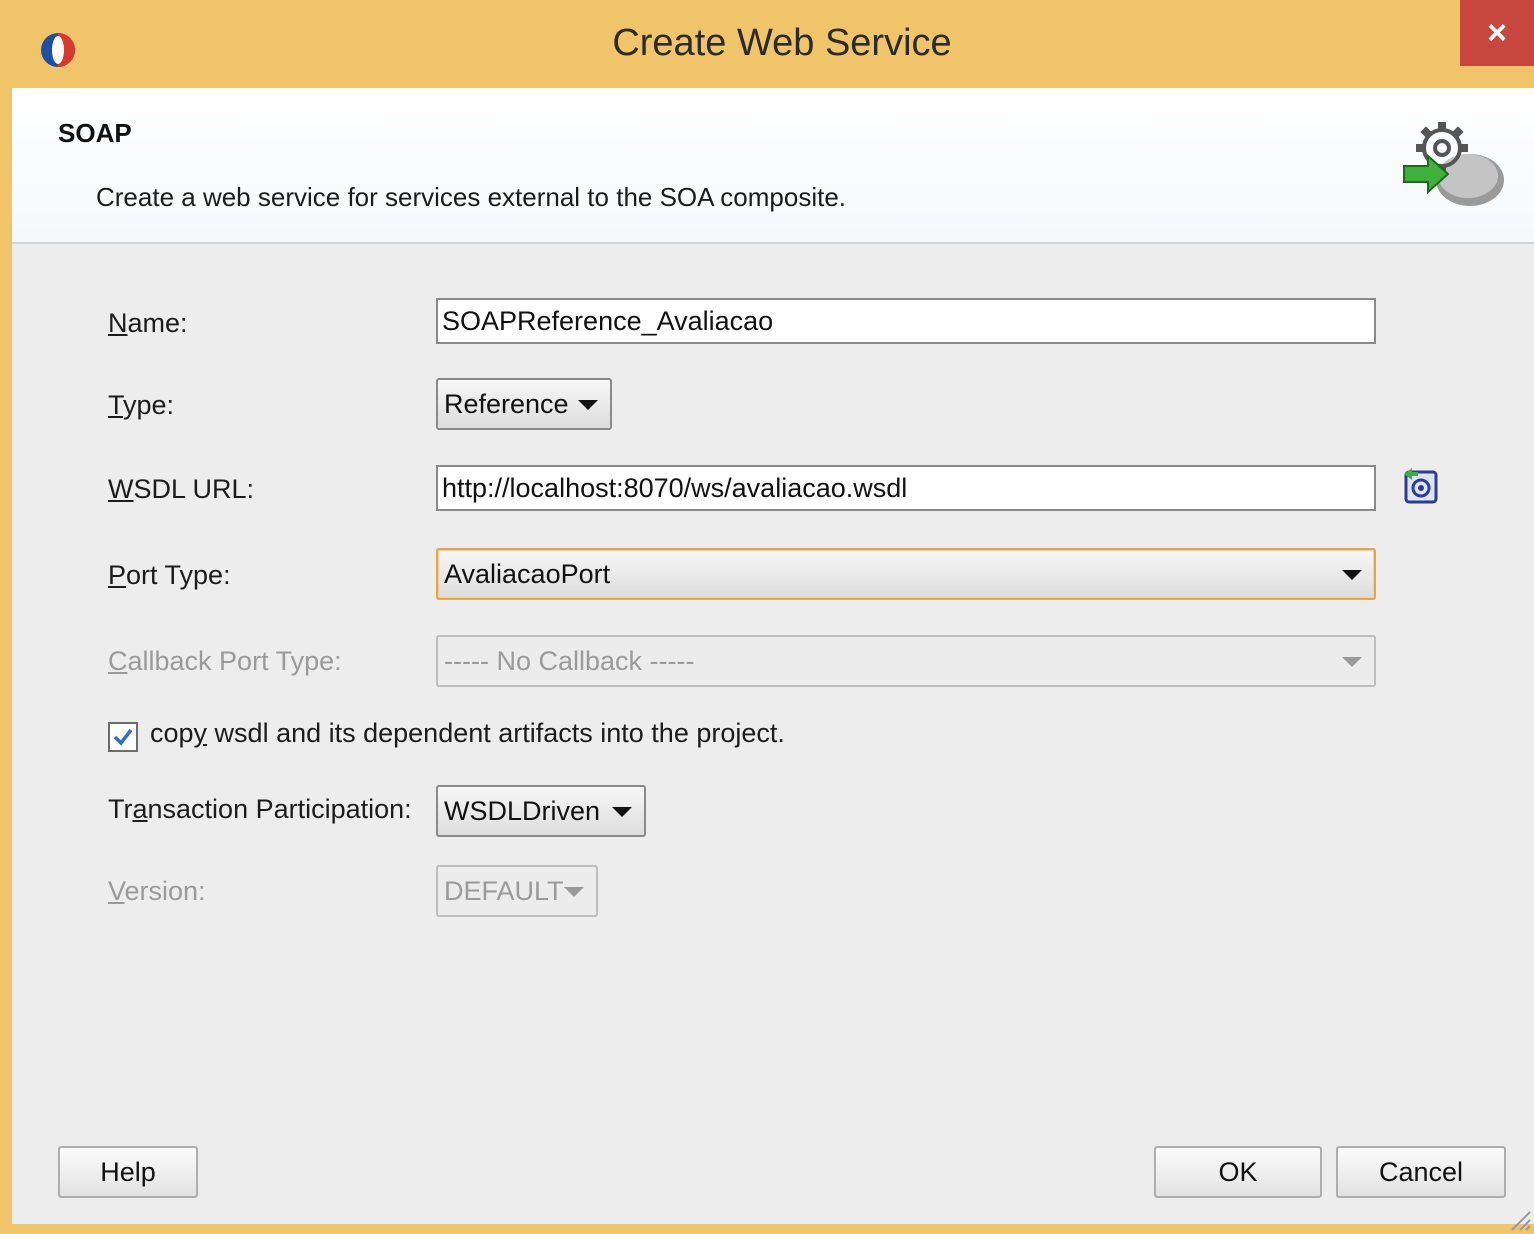 Image resolution: width=1534 pixels, height=1234 pixels. I want to click on cancel-button: Cancel, so click(1421, 1172).